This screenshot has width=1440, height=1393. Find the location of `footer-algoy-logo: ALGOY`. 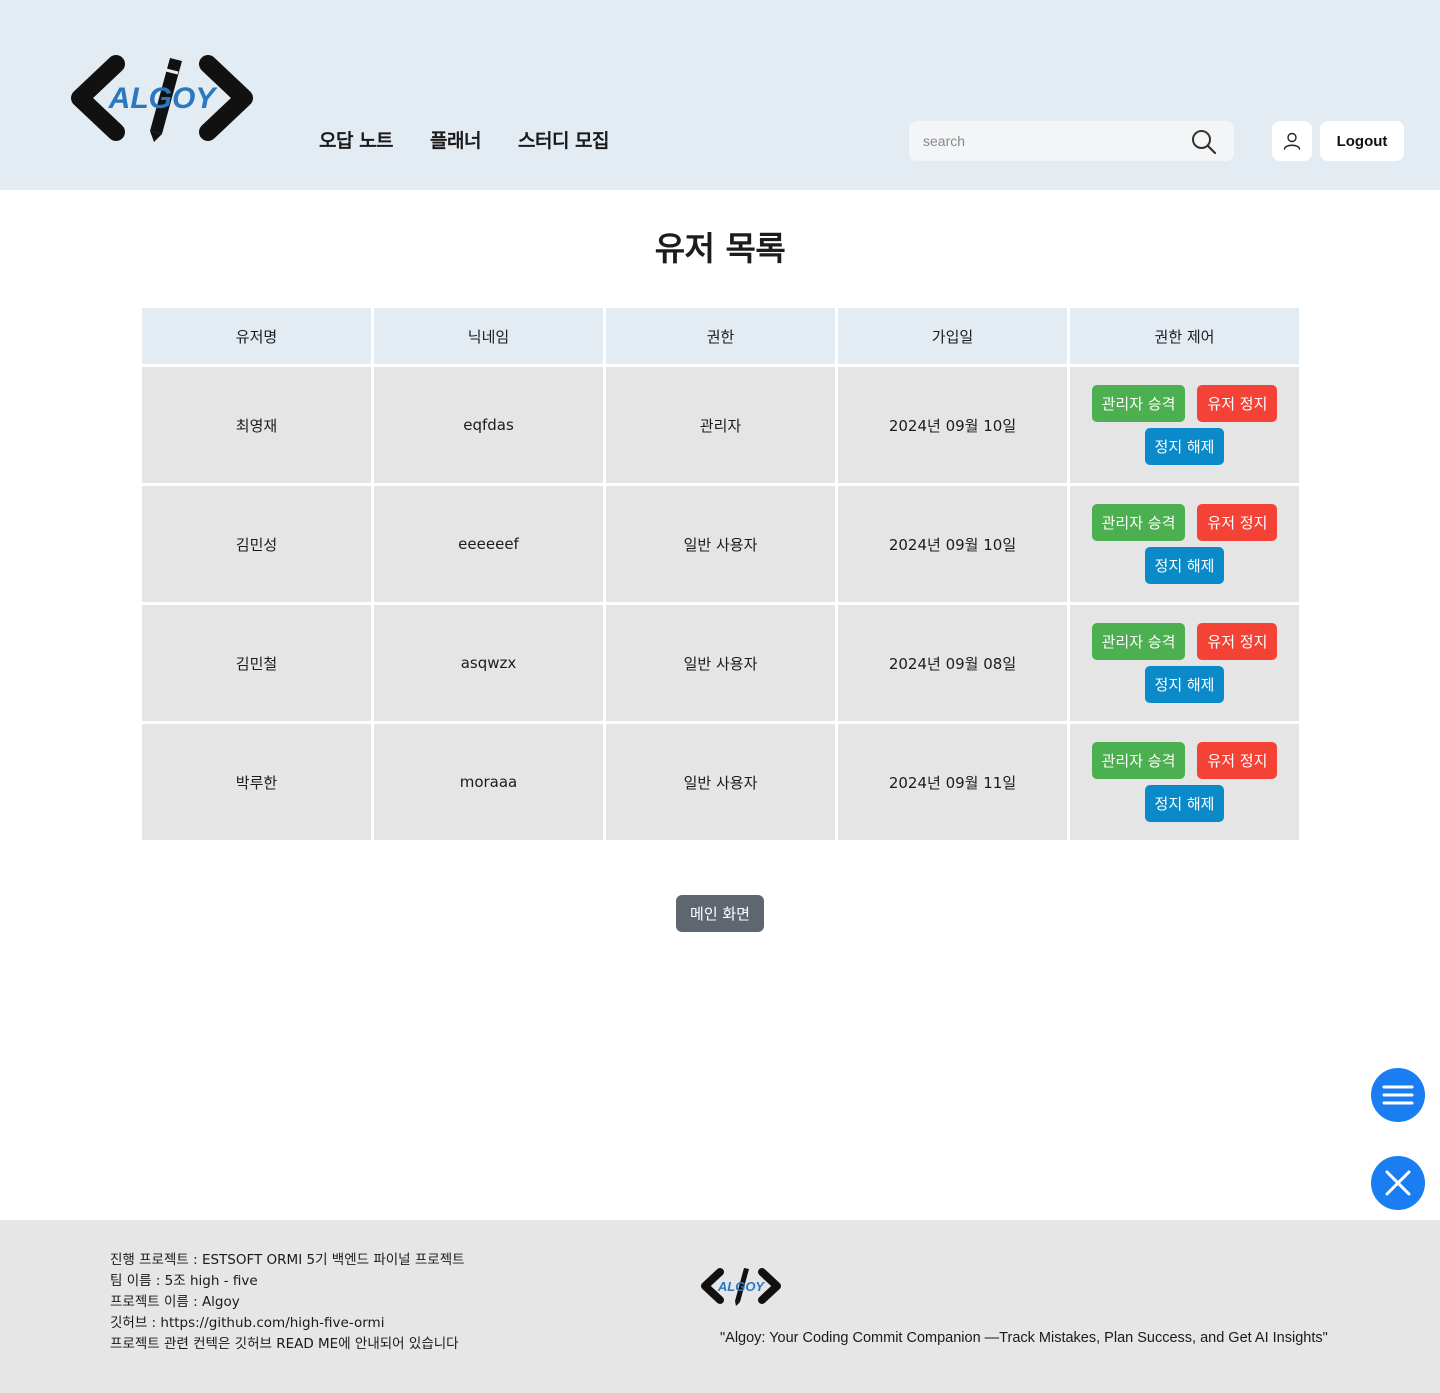

footer-algoy-logo: ALGOY is located at coordinates (741, 1287).